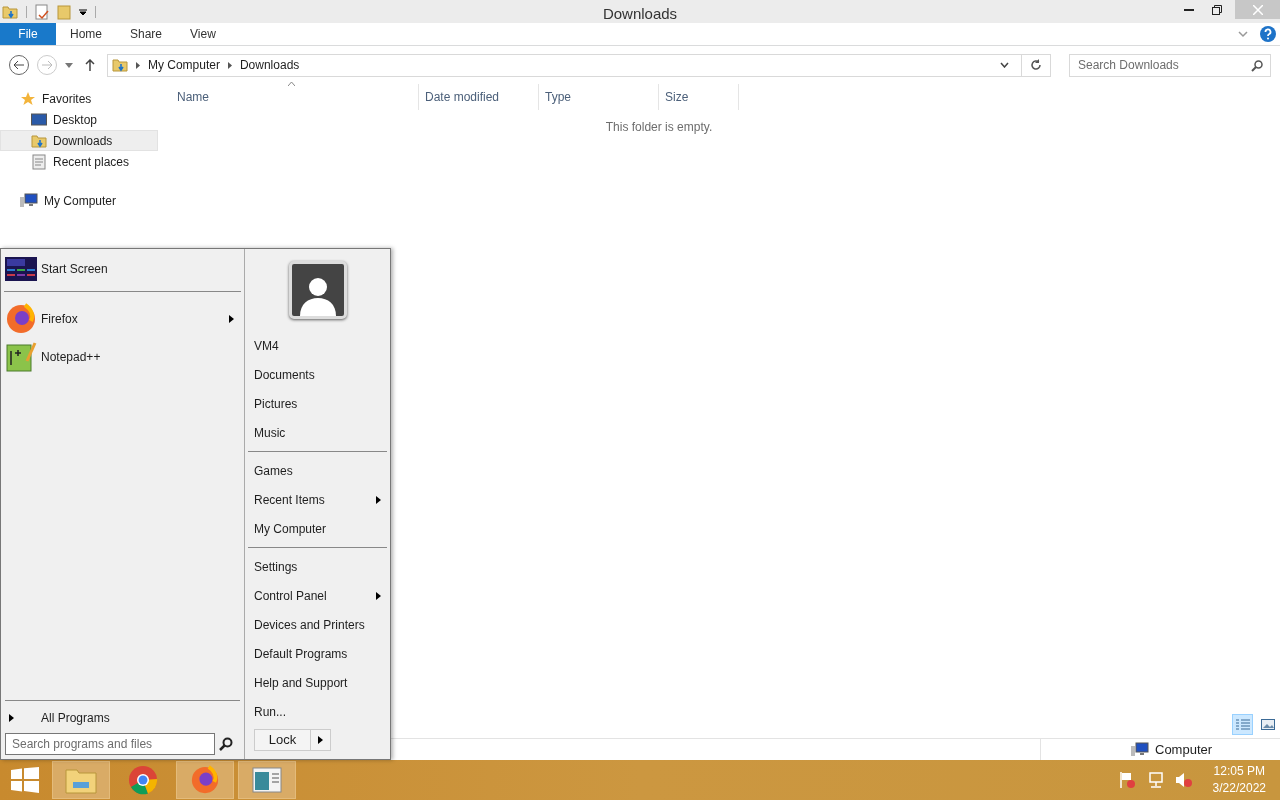 This screenshot has height=800, width=1280. I want to click on nav-item: Recent places, so click(79, 161).